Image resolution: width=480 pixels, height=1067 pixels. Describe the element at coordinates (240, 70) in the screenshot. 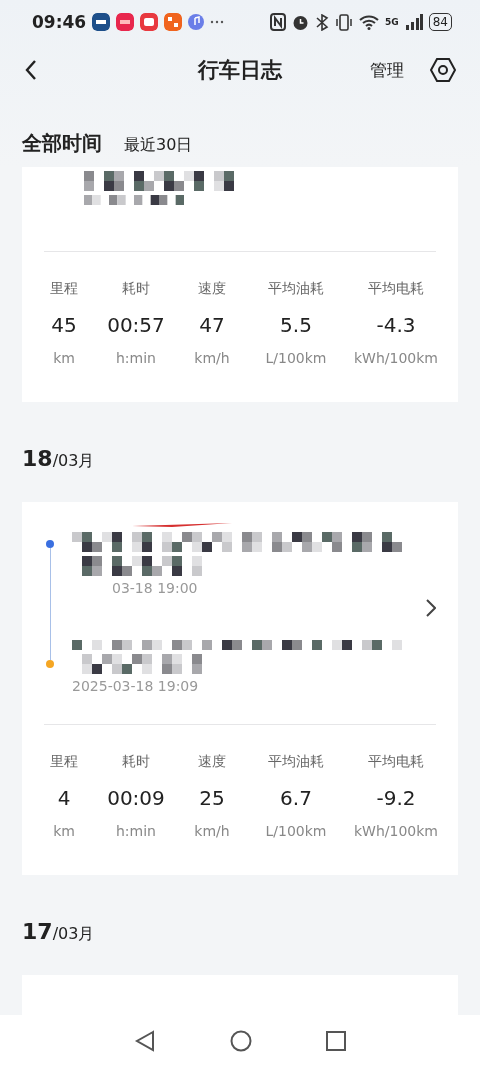

I see `page-title: 行车日志` at that location.